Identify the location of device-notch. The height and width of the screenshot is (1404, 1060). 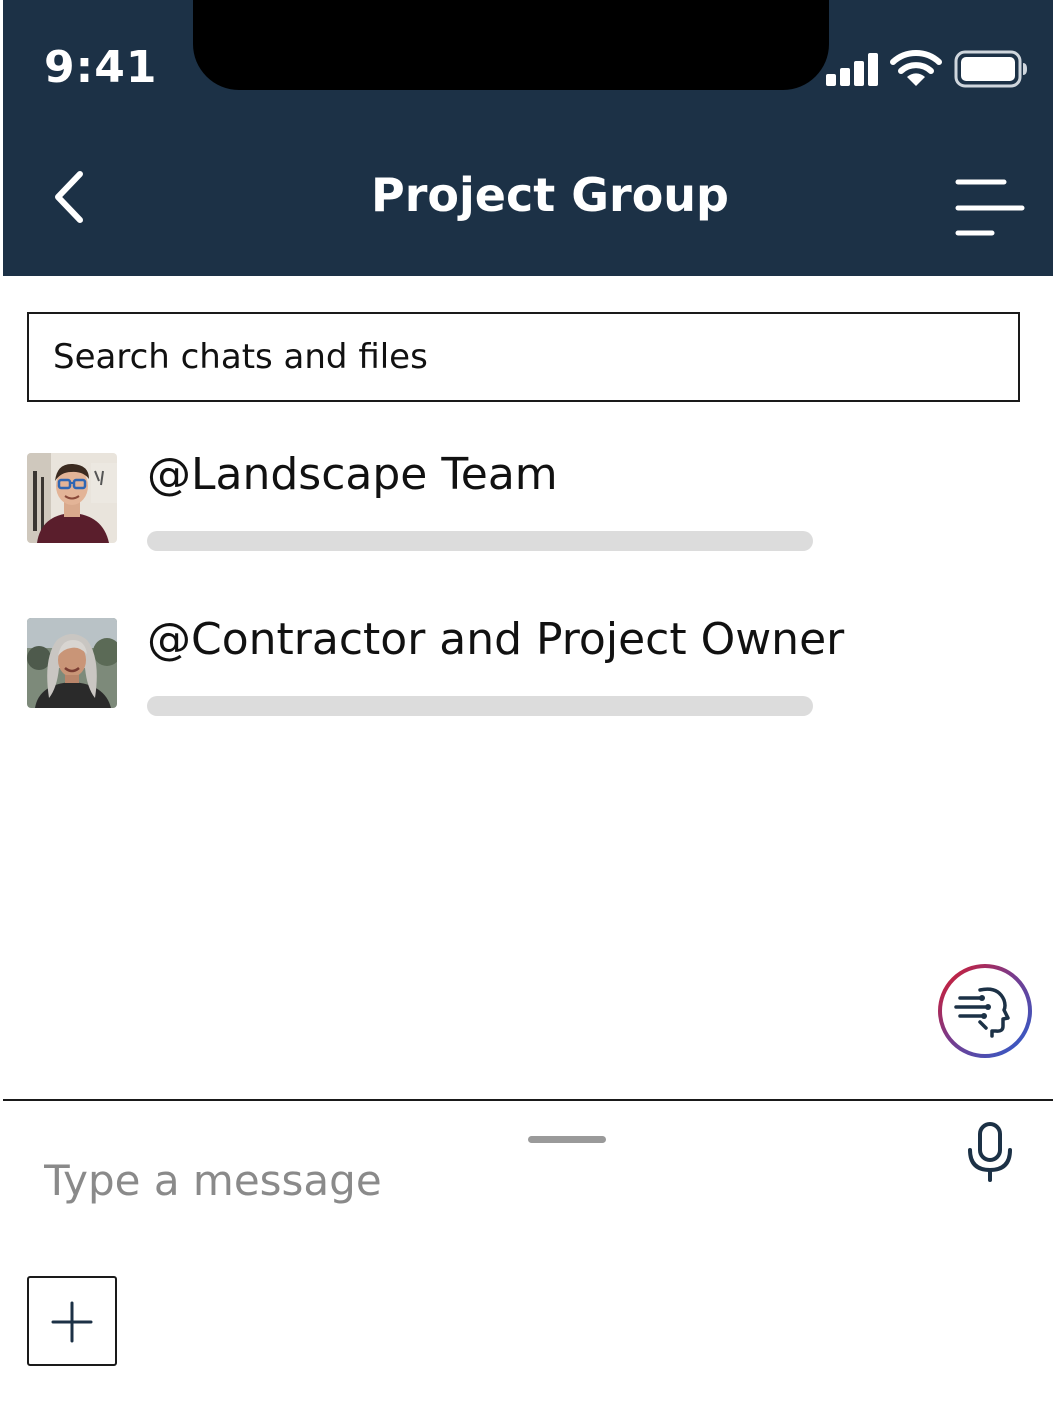
(511, 45).